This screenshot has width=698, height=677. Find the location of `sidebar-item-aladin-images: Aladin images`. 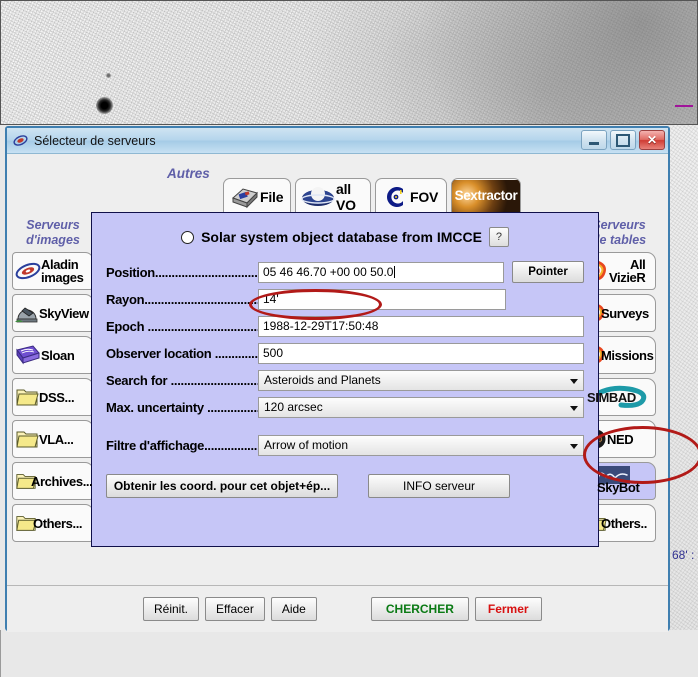

sidebar-item-aladin-images: Aladin images is located at coordinates (53, 271).